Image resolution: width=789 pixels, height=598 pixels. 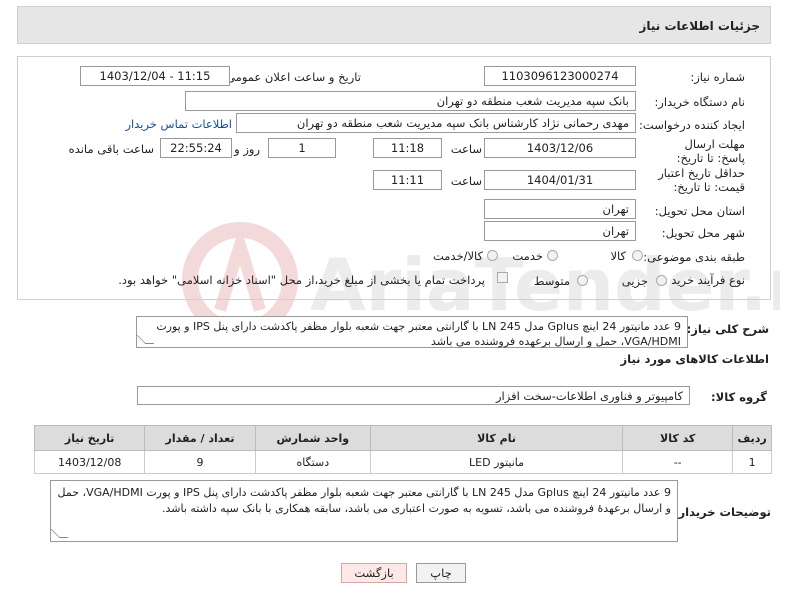 I want to click on process-medium-label: متوسط, so click(x=551, y=281).